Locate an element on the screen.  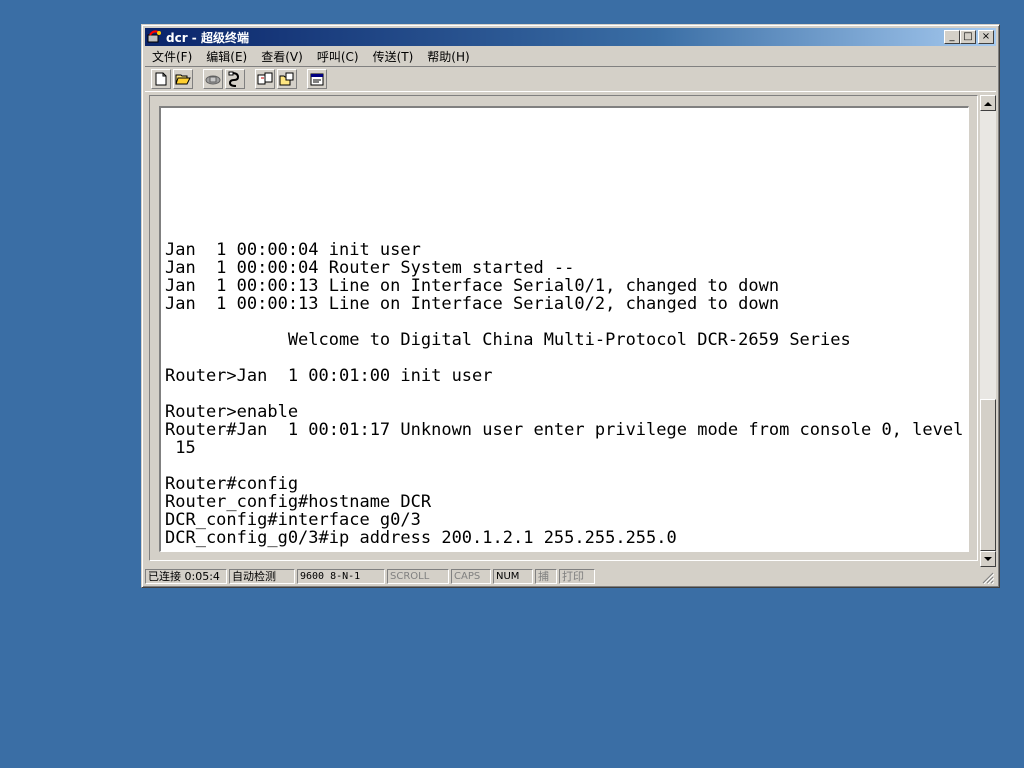
menu-call: 呼叫(C) is located at coordinates (338, 56).